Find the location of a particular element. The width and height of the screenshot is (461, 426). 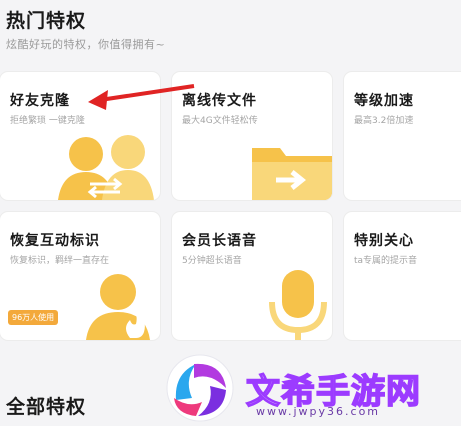

privilege-card-long-voice: 会员长语音 5分钟超长语音 is located at coordinates (252, 276).